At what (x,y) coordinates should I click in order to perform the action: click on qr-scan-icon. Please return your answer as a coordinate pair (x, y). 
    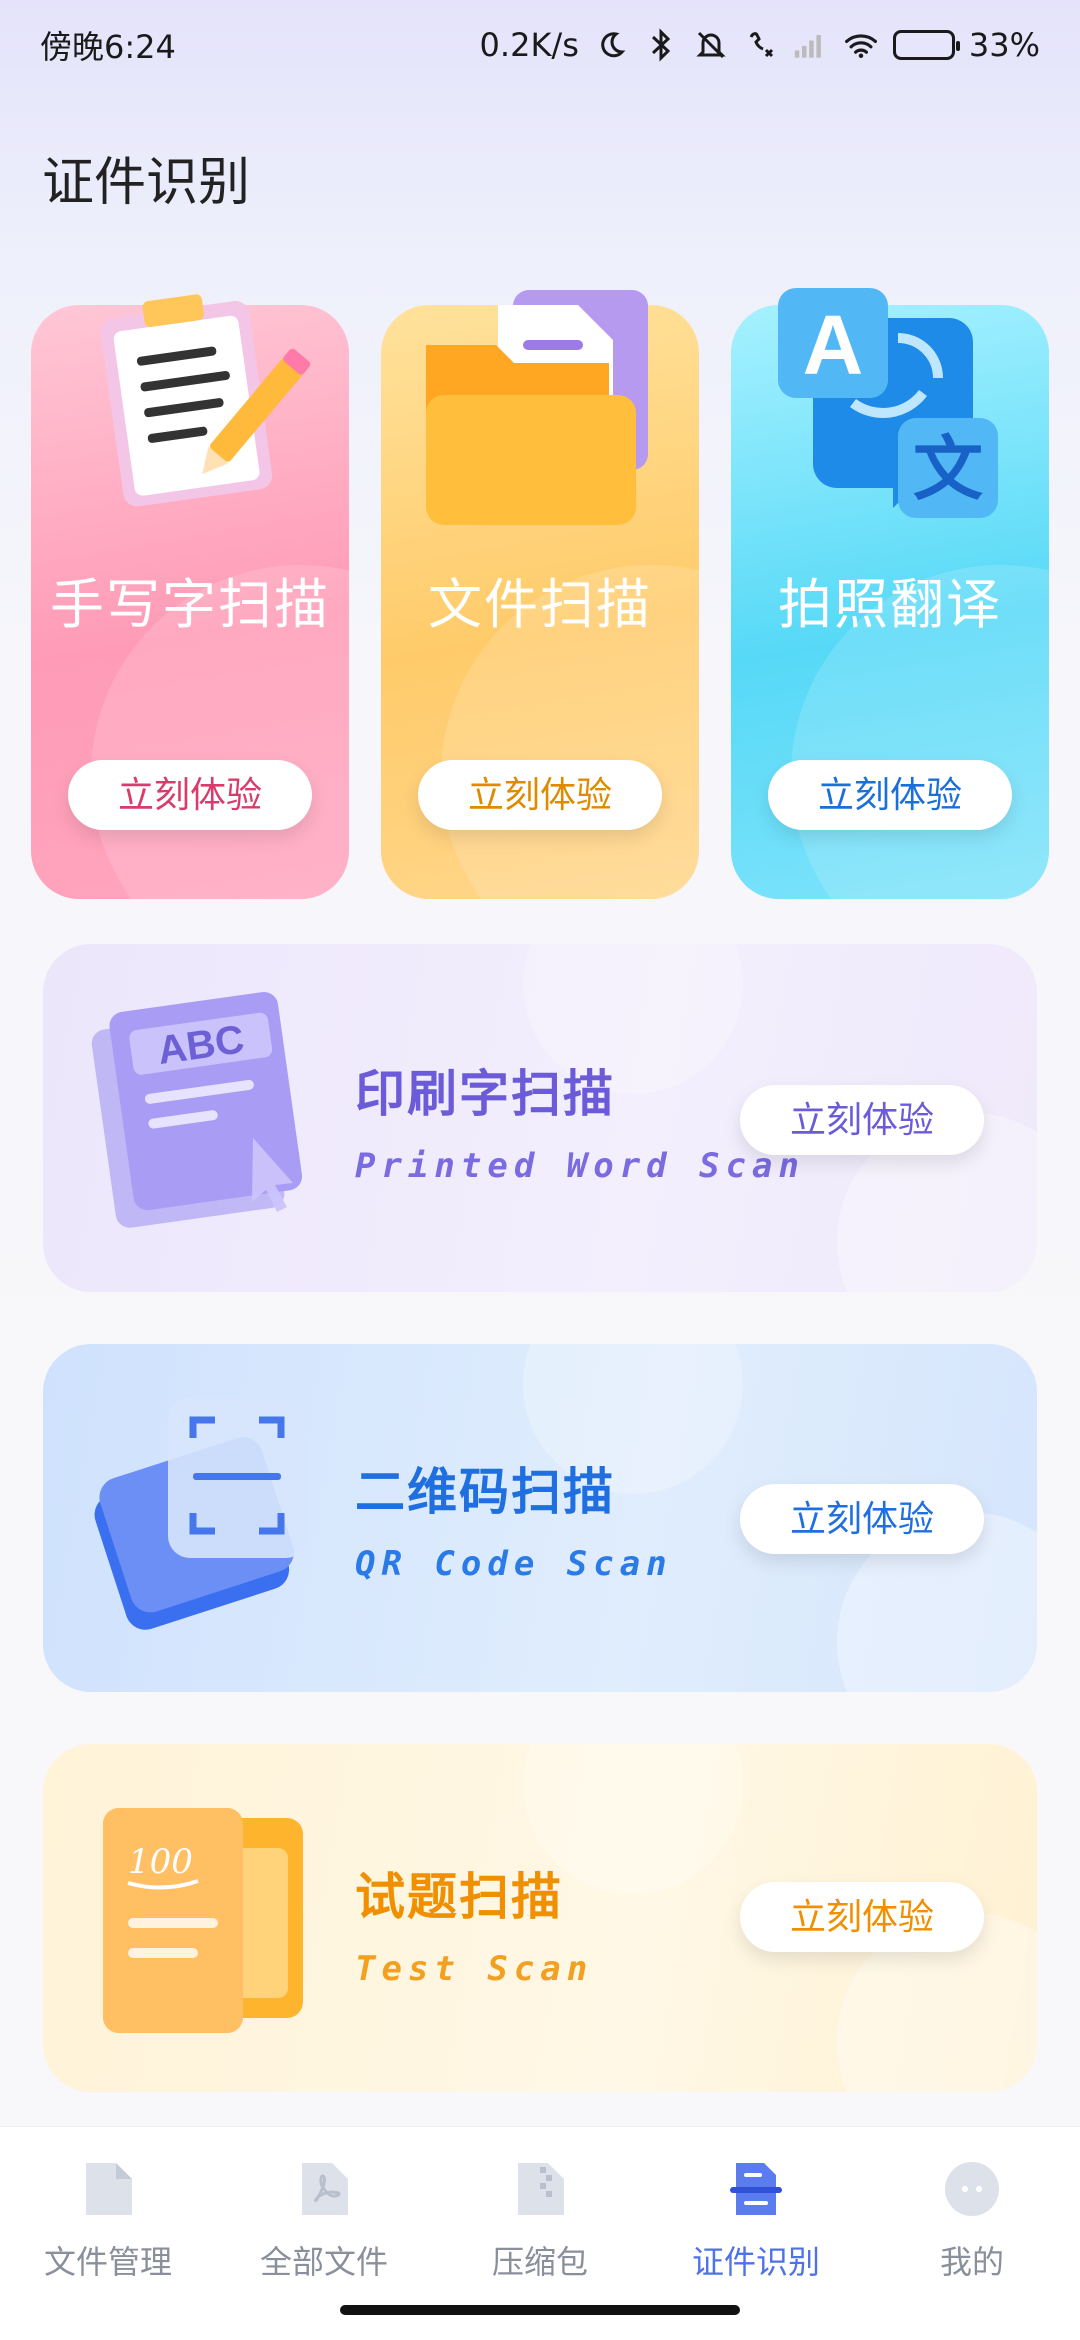
    Looking at the image, I should click on (208, 1518).